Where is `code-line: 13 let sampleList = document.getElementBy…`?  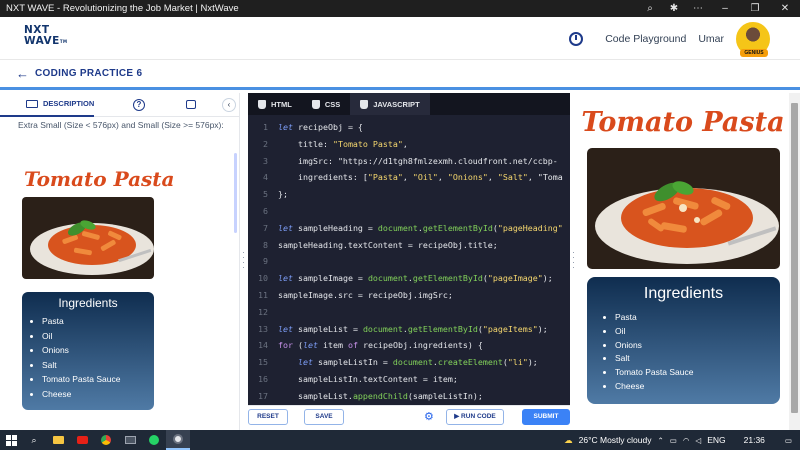
code-line: 13 let sampleList = document.getElementBy… is located at coordinates (409, 329).